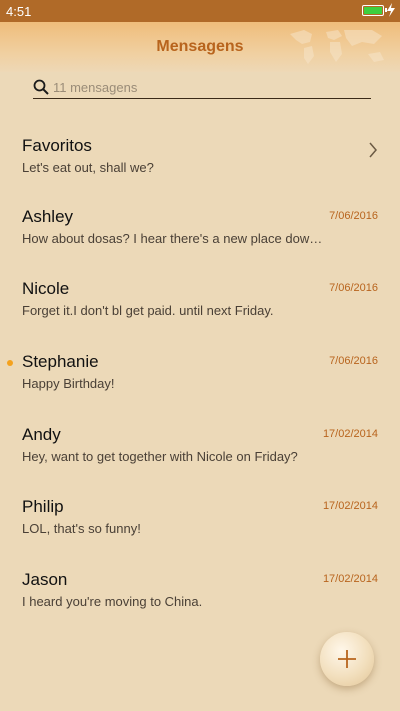 The width and height of the screenshot is (400, 711). Describe the element at coordinates (81, 528) in the screenshot. I see `conversation-preview: LOL, that's so funny!` at that location.